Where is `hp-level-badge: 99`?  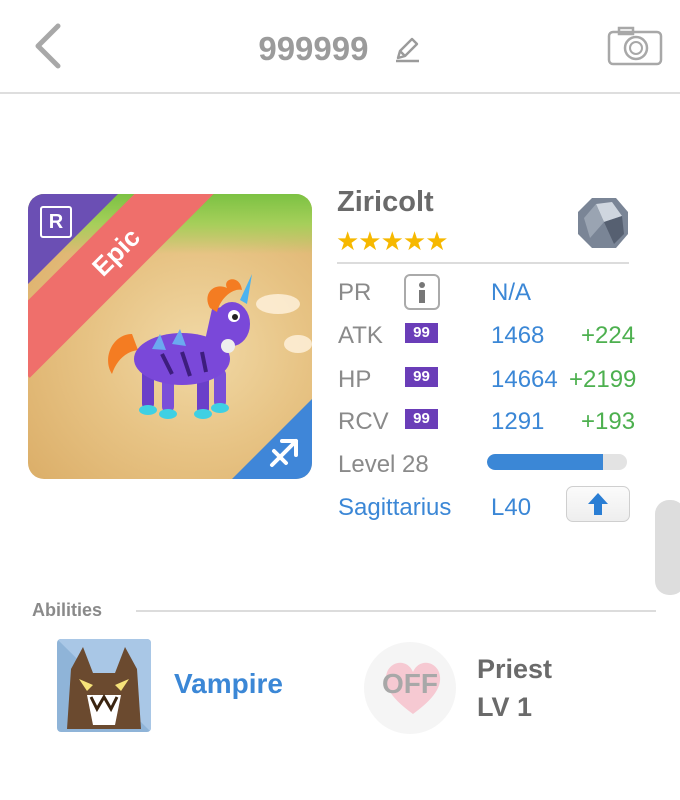
hp-level-badge: 99 is located at coordinates (421, 377).